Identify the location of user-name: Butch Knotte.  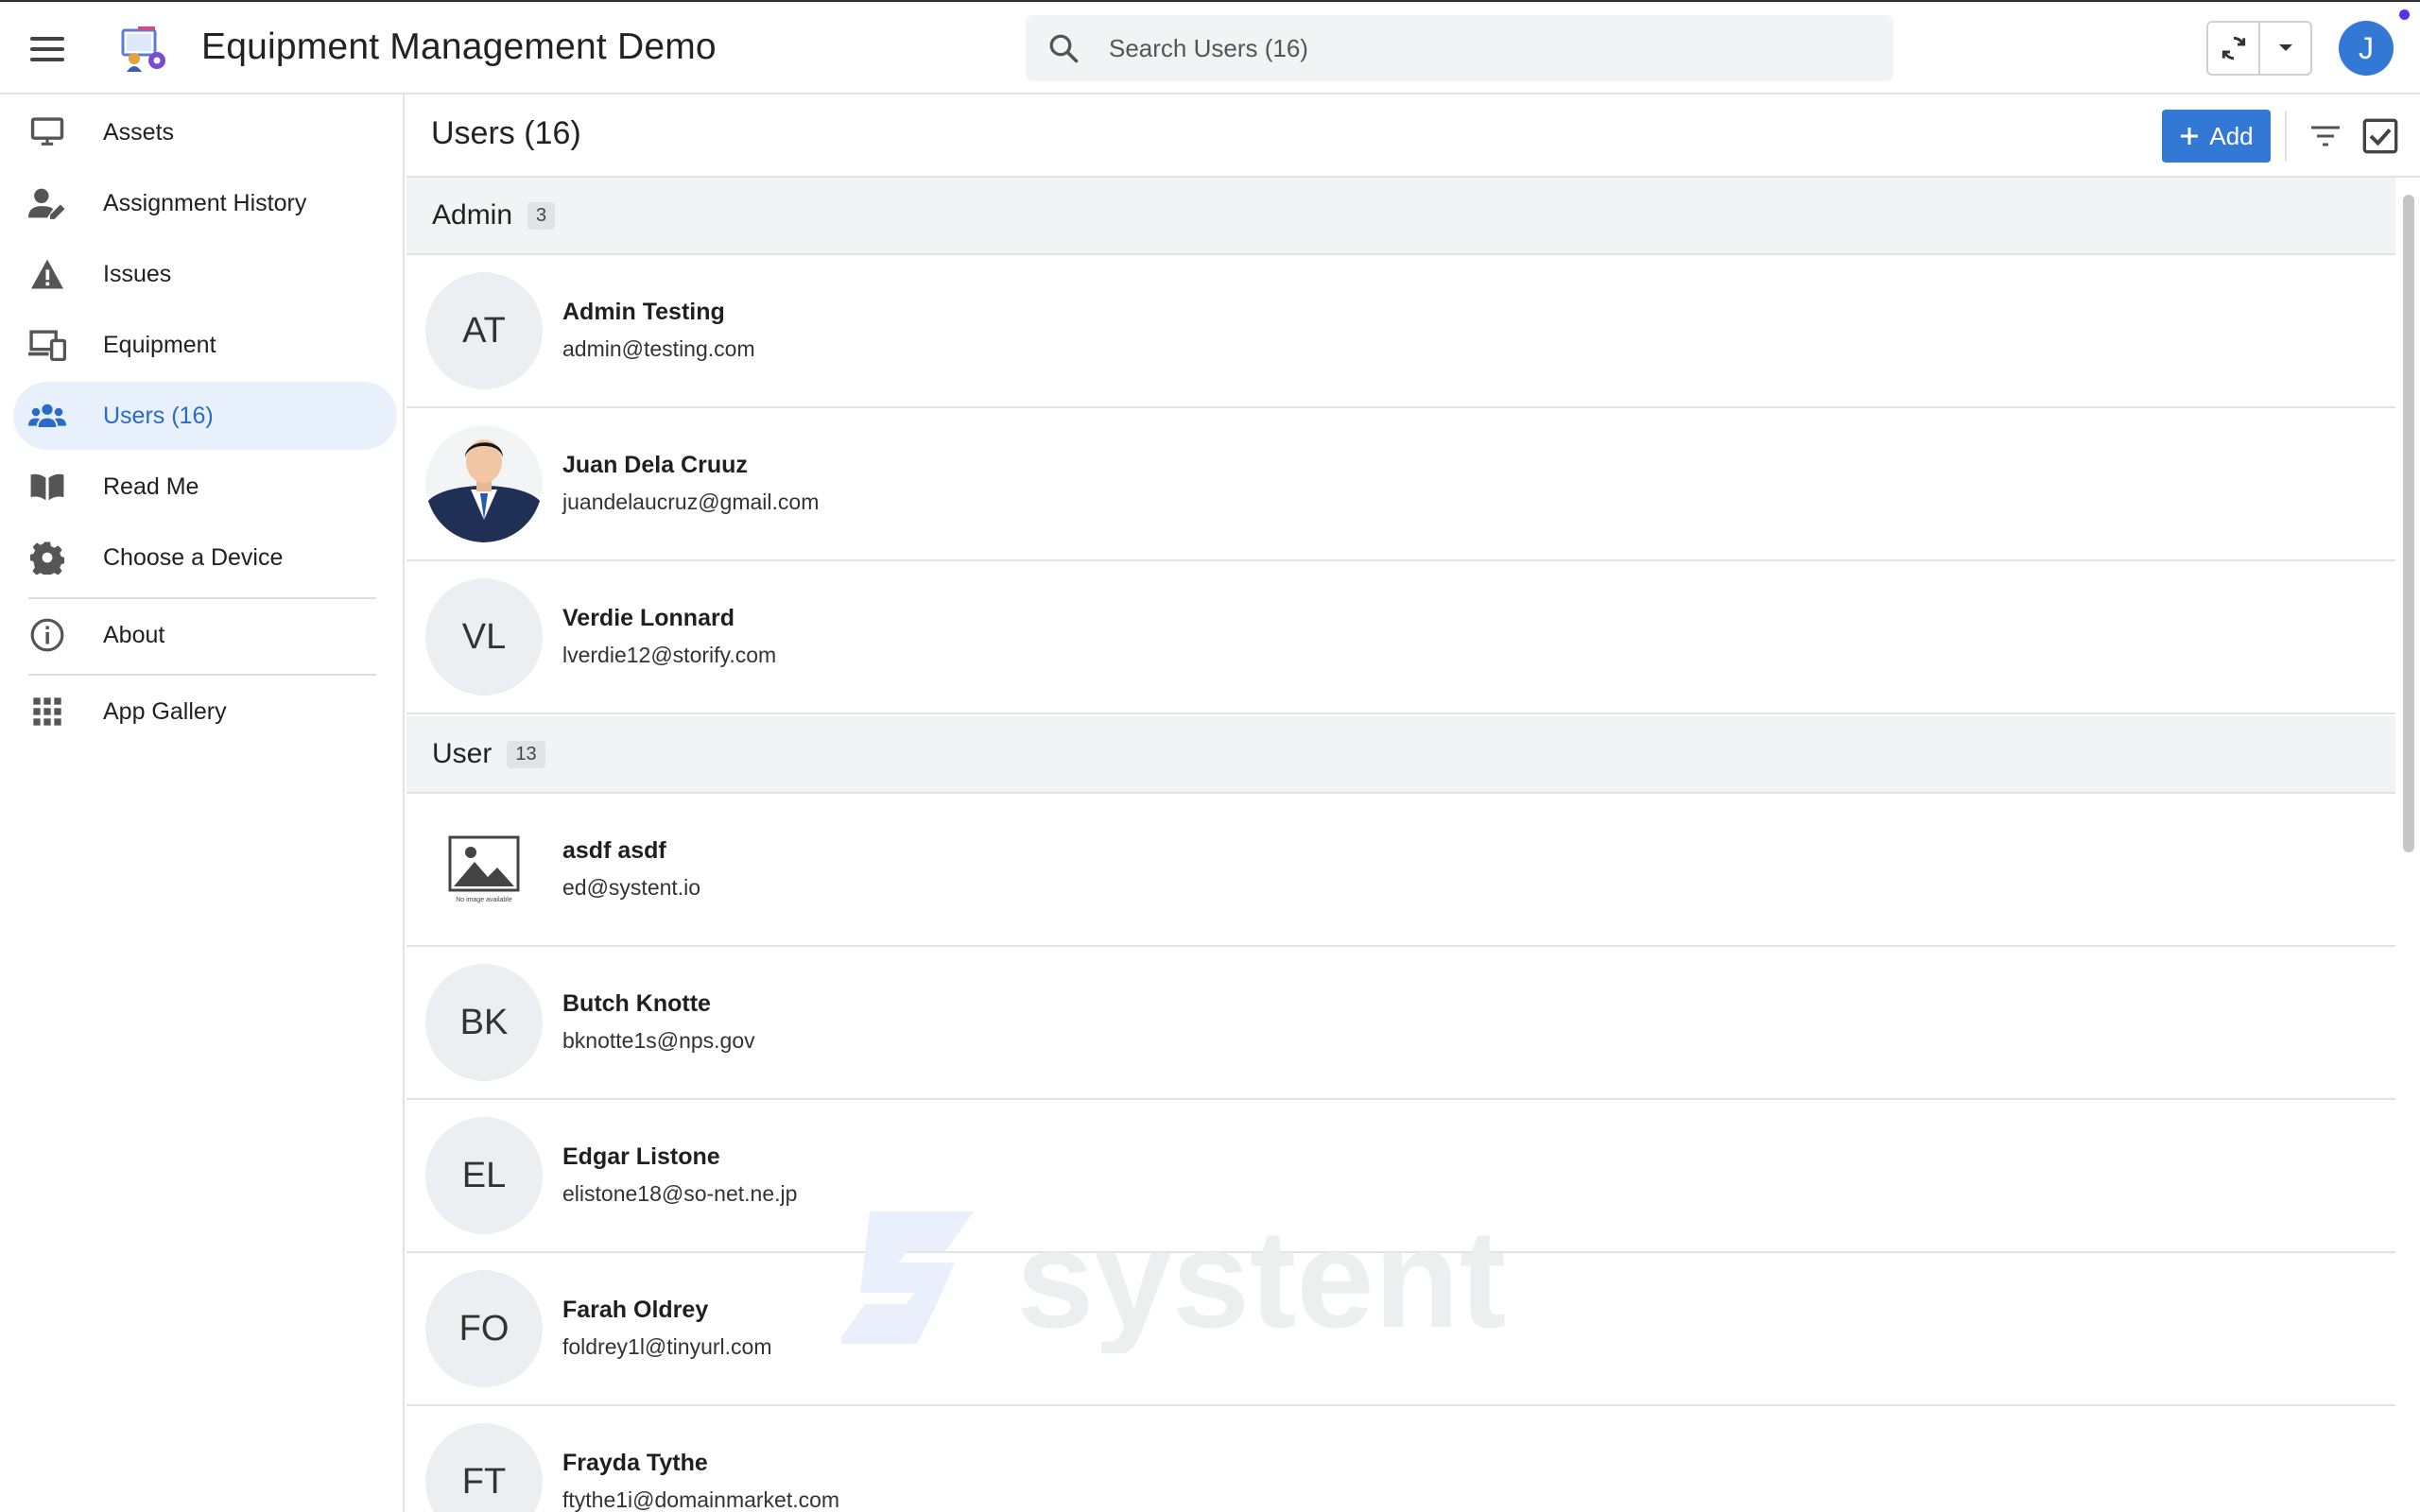
(636, 1003).